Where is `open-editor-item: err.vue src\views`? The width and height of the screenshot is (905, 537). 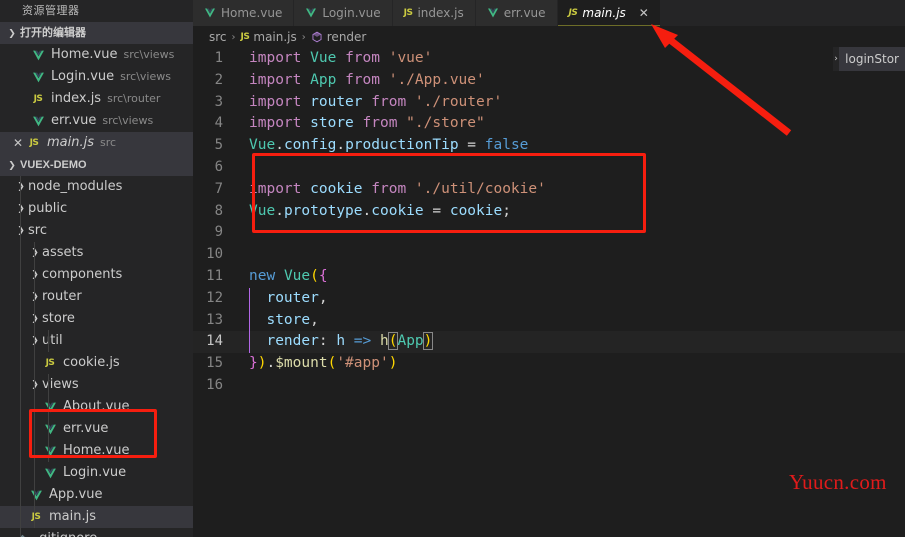
open-editor-item: err.vue src\views is located at coordinates (96, 121).